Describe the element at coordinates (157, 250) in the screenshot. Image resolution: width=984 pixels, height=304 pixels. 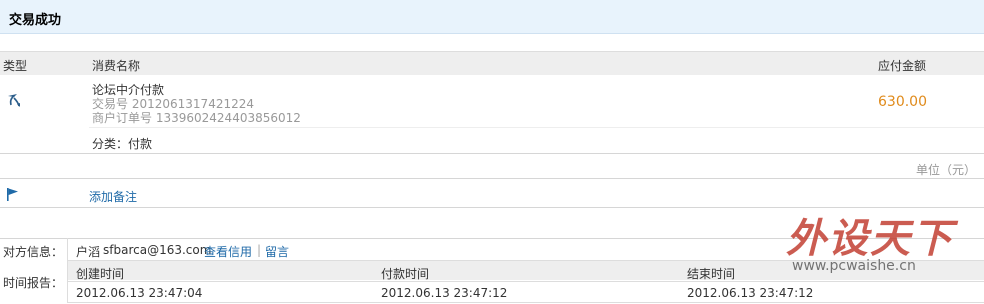
I see `counterparty-email: sfbarca@163.com` at that location.